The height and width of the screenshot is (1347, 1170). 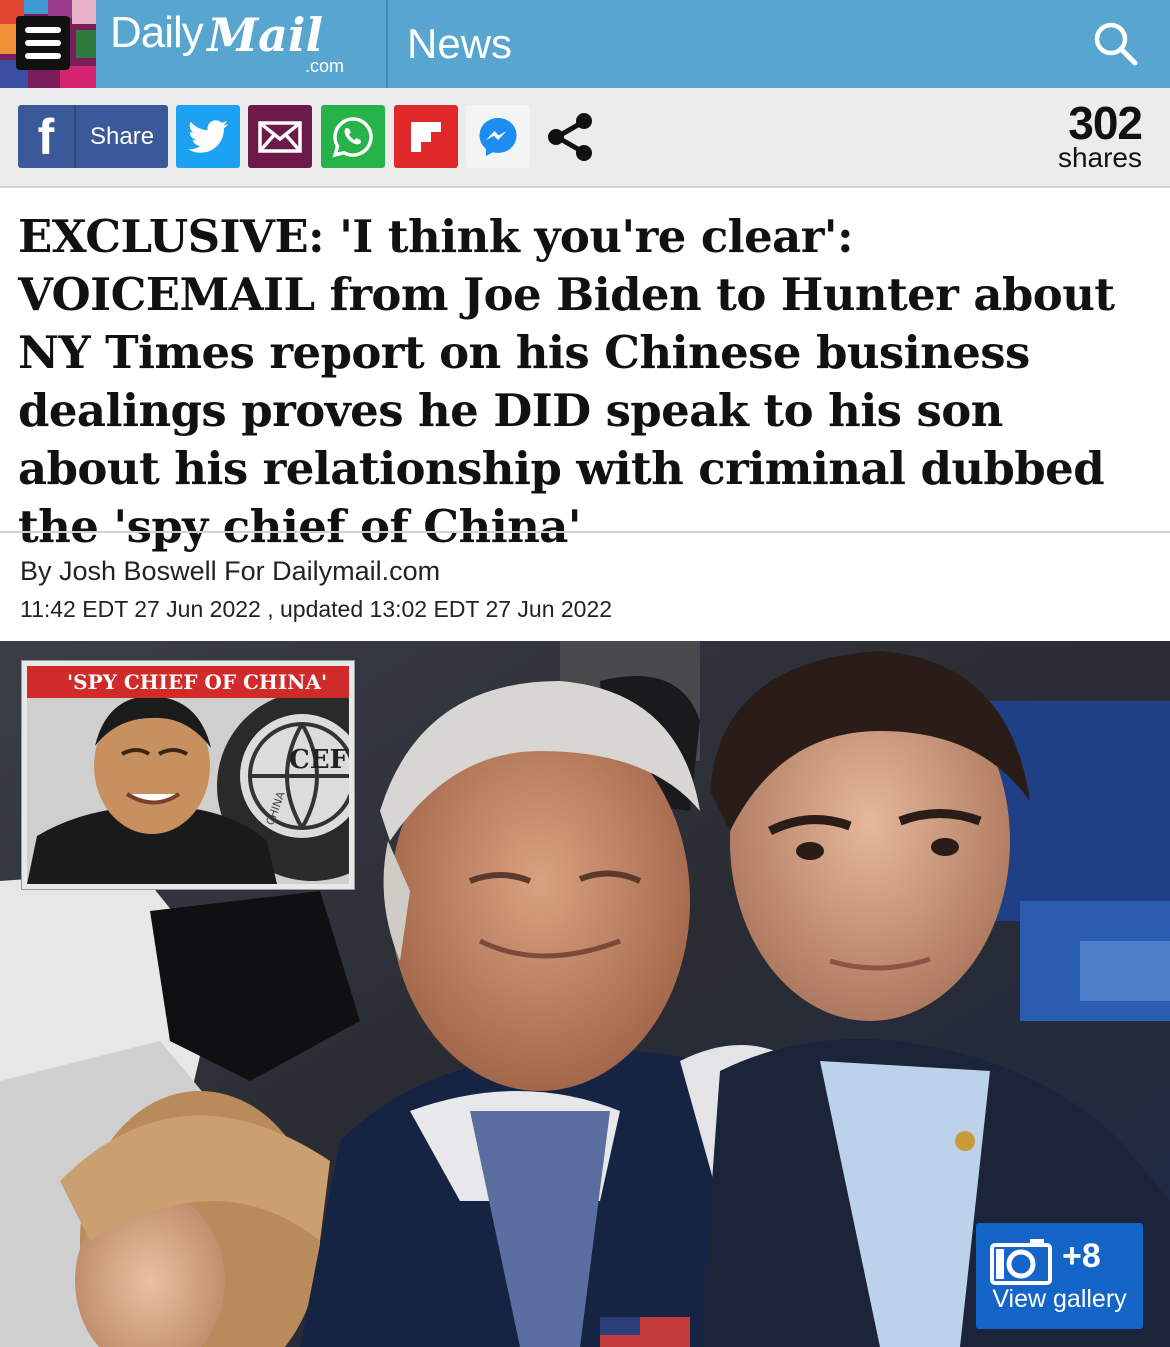 I want to click on inset-label: 'SPY CHIEF OF CHINA', so click(x=188, y=682).